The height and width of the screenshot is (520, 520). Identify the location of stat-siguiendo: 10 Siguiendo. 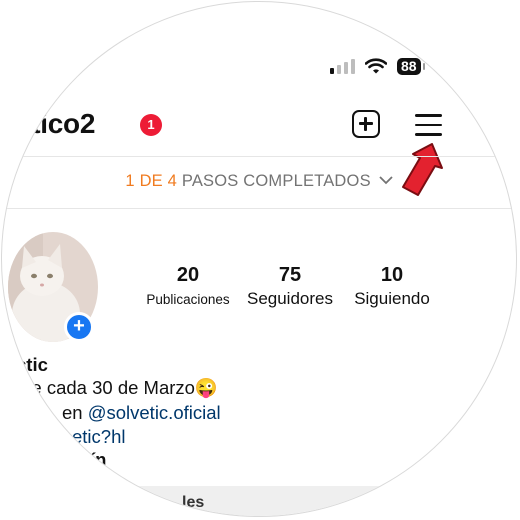
(392, 286).